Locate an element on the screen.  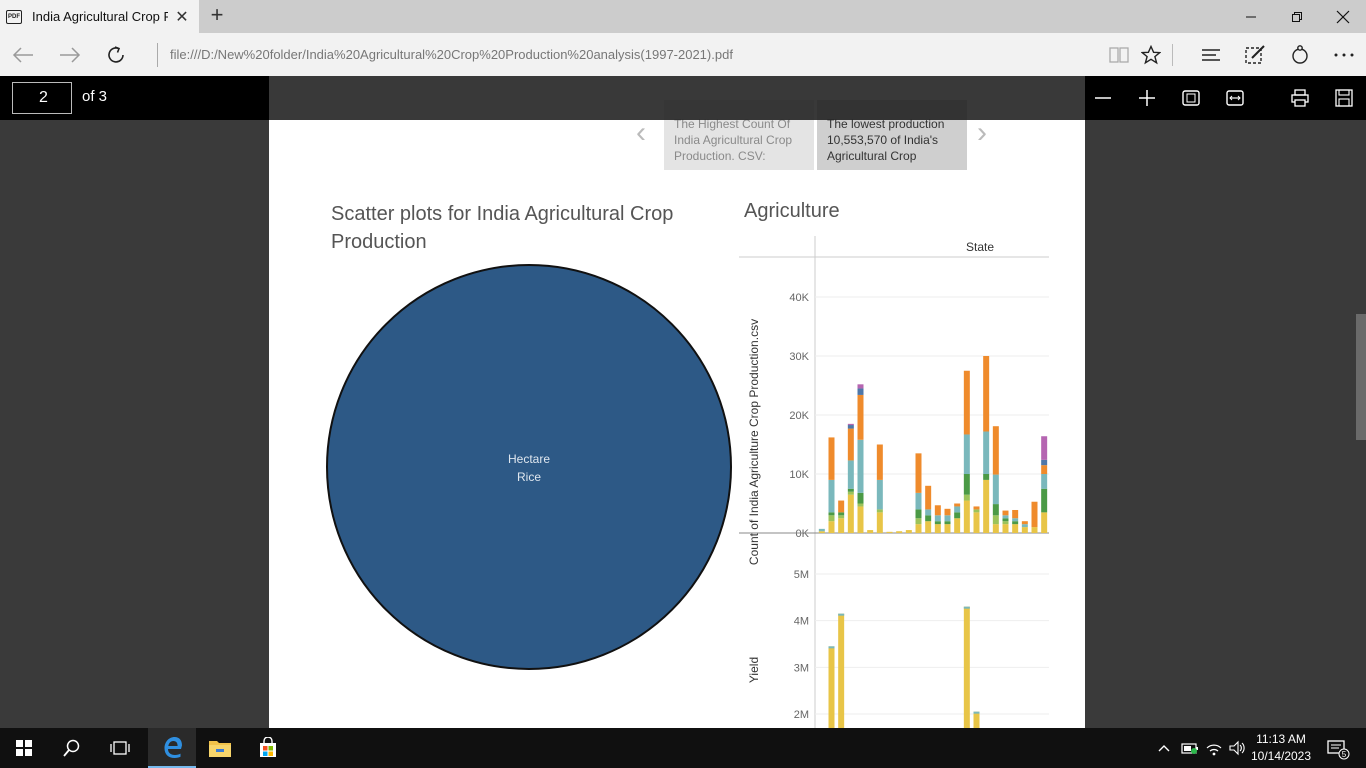
new-tab-button: + is located at coordinates (217, 16).